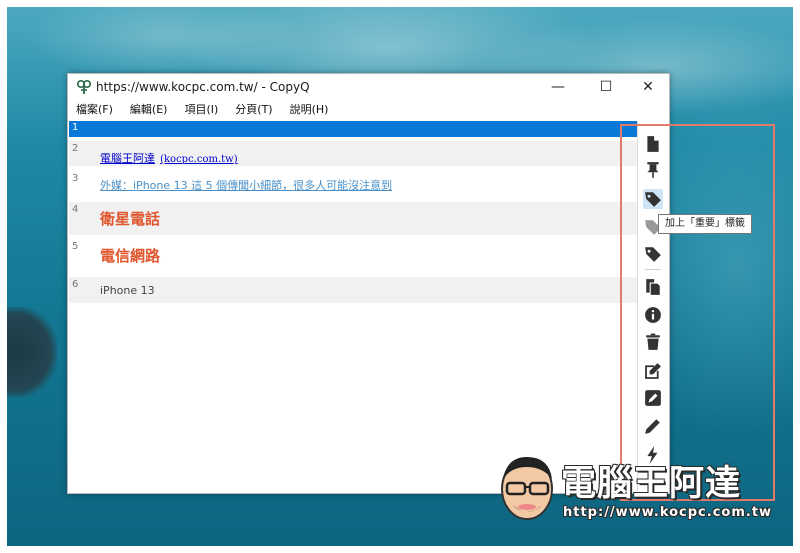 The image size is (800, 553). I want to click on toolbar-tooltip: 加上「重要」標籤, so click(705, 224).